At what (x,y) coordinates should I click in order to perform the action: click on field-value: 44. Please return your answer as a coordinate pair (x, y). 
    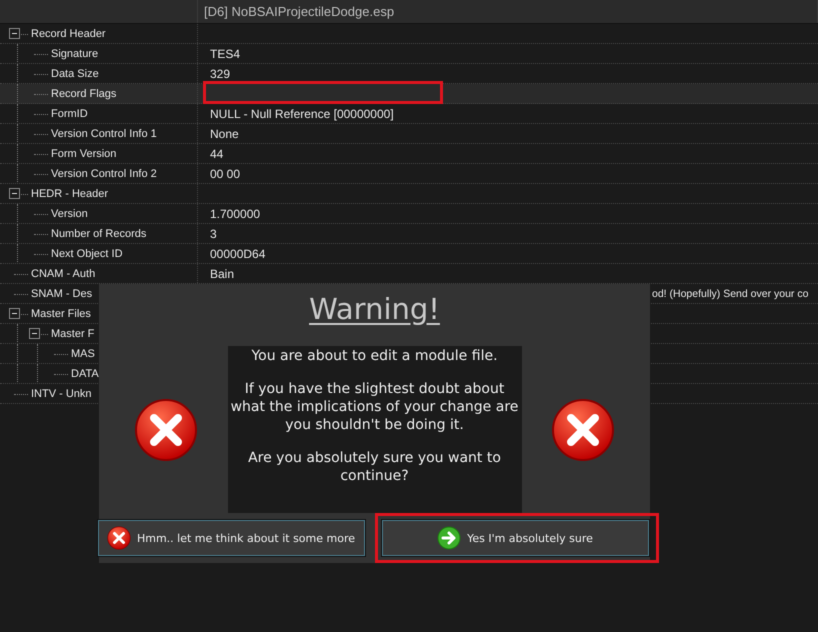
    Looking at the image, I should click on (217, 153).